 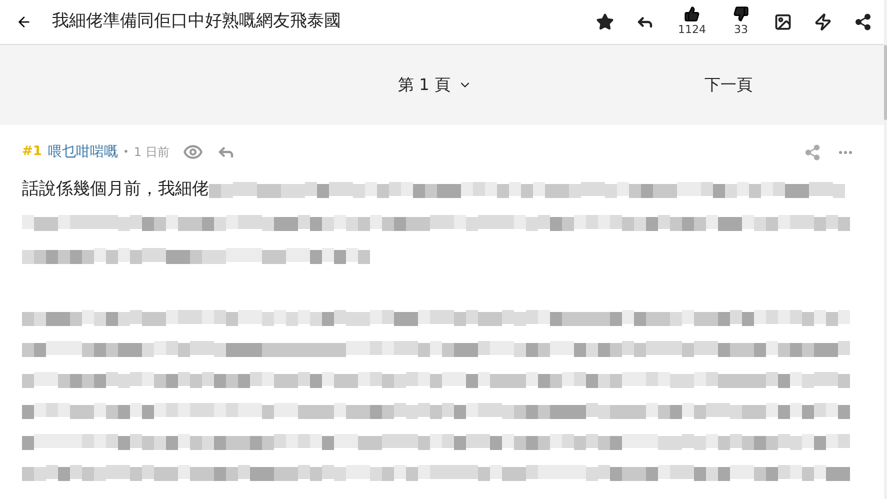 I want to click on thread-title: 我細佬準備同佢口中好熟嘅網友飛泰國, so click(x=196, y=22).